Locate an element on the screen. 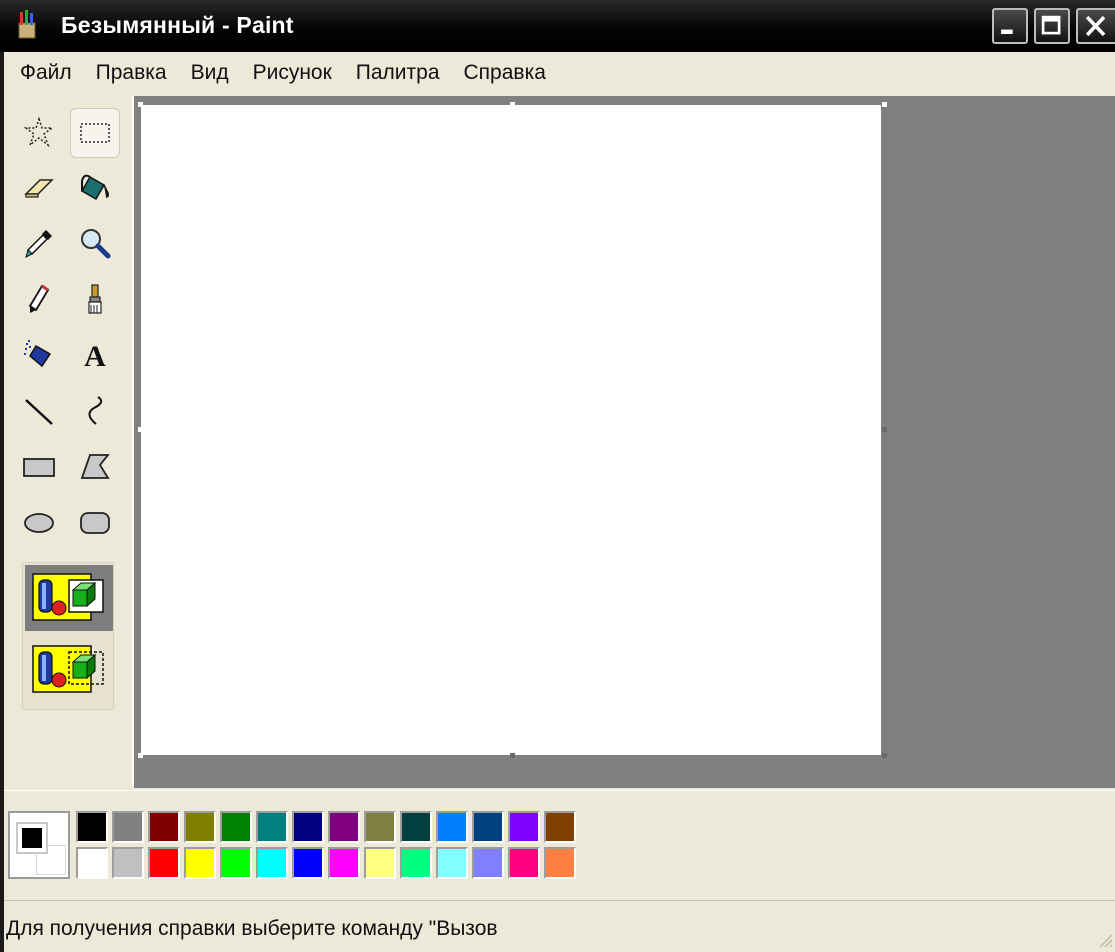 Image resolution: width=1115 pixels, height=952 pixels. foreground-color-swatch is located at coordinates (32, 838).